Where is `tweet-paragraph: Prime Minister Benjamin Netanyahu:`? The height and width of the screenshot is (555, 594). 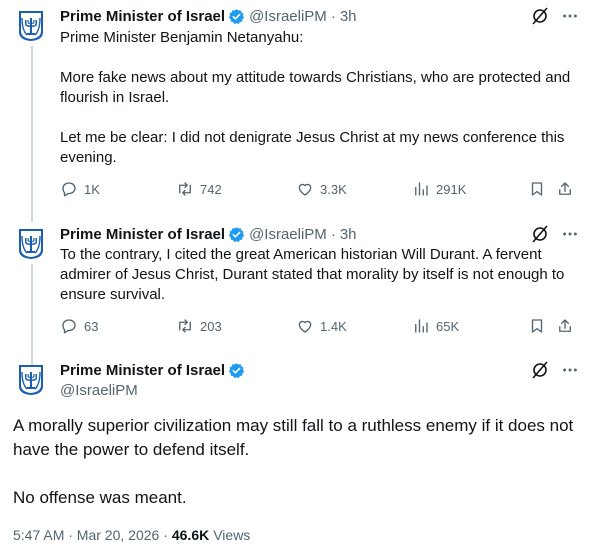 tweet-paragraph: Prime Minister Benjamin Netanyahu: is located at coordinates (182, 37).